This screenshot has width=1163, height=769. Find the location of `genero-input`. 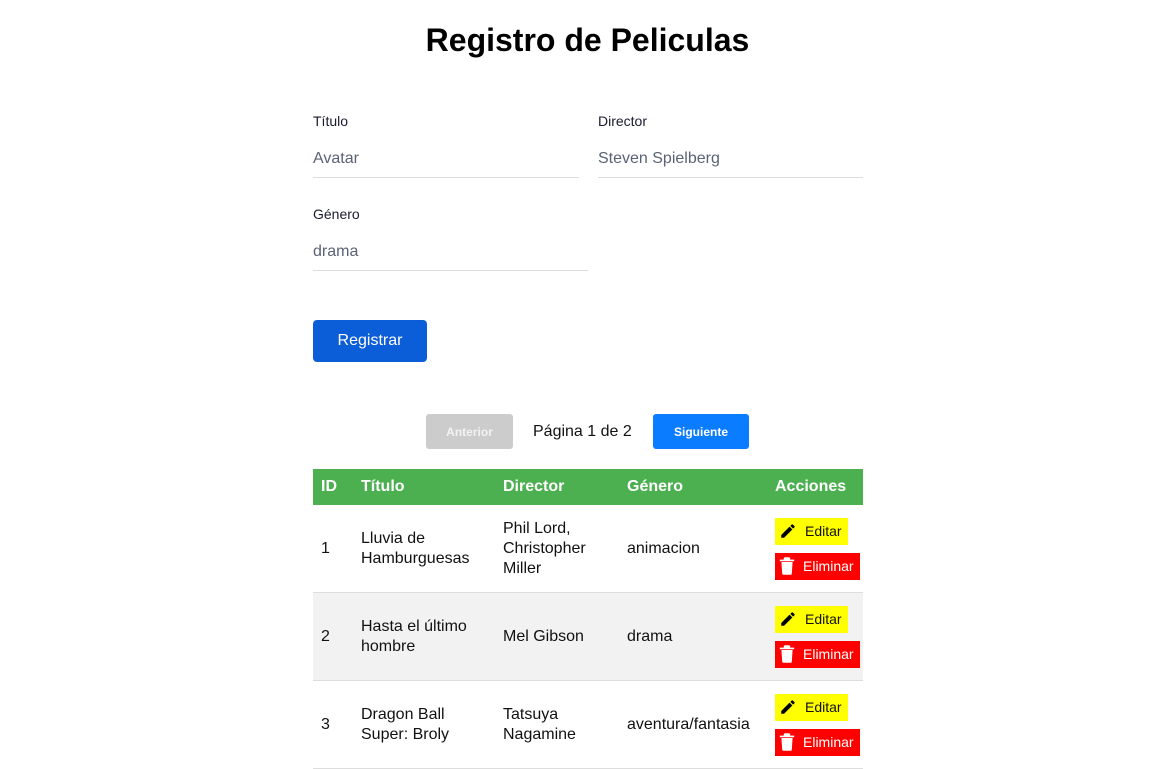

genero-input is located at coordinates (450, 256).